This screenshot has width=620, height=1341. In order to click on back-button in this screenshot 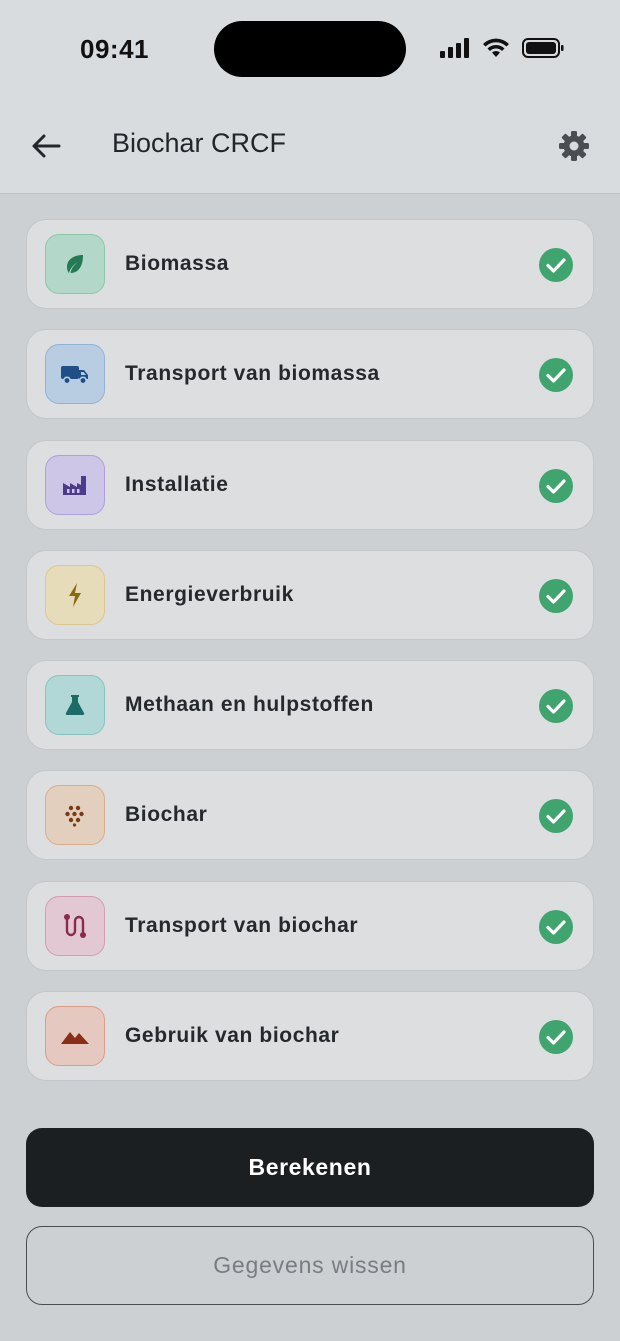, I will do `click(46, 146)`.